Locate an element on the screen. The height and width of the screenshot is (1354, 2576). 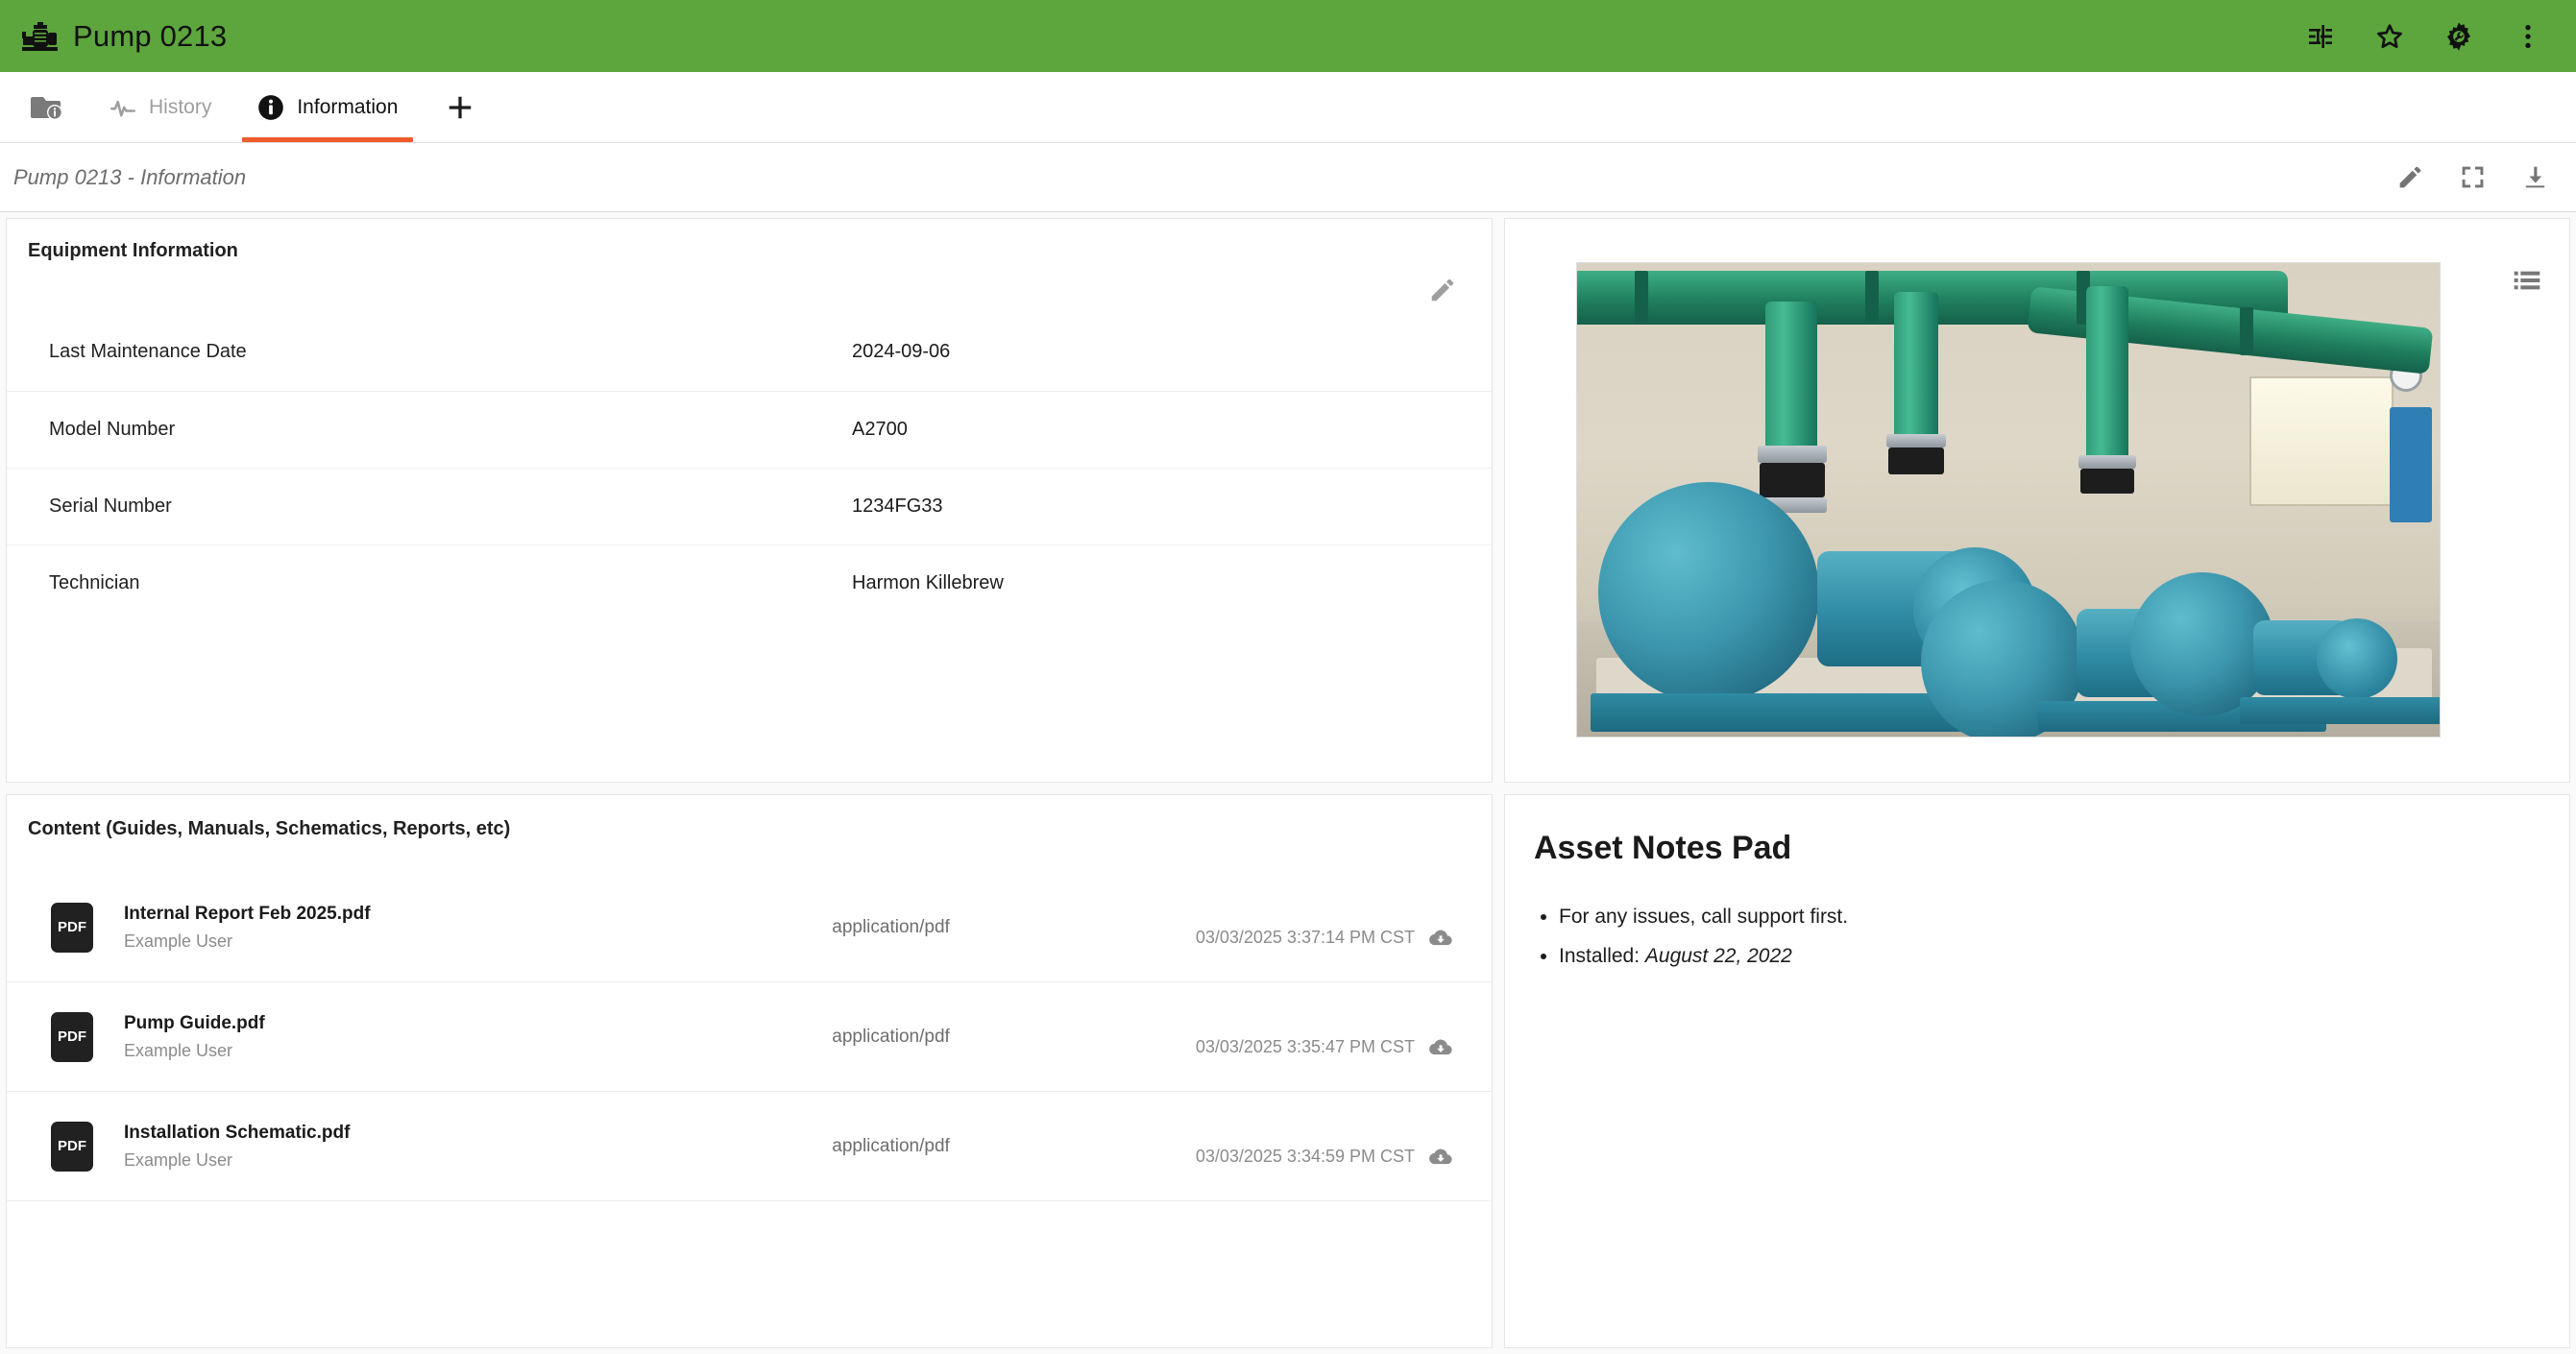
tab-history: History is located at coordinates (160, 107).